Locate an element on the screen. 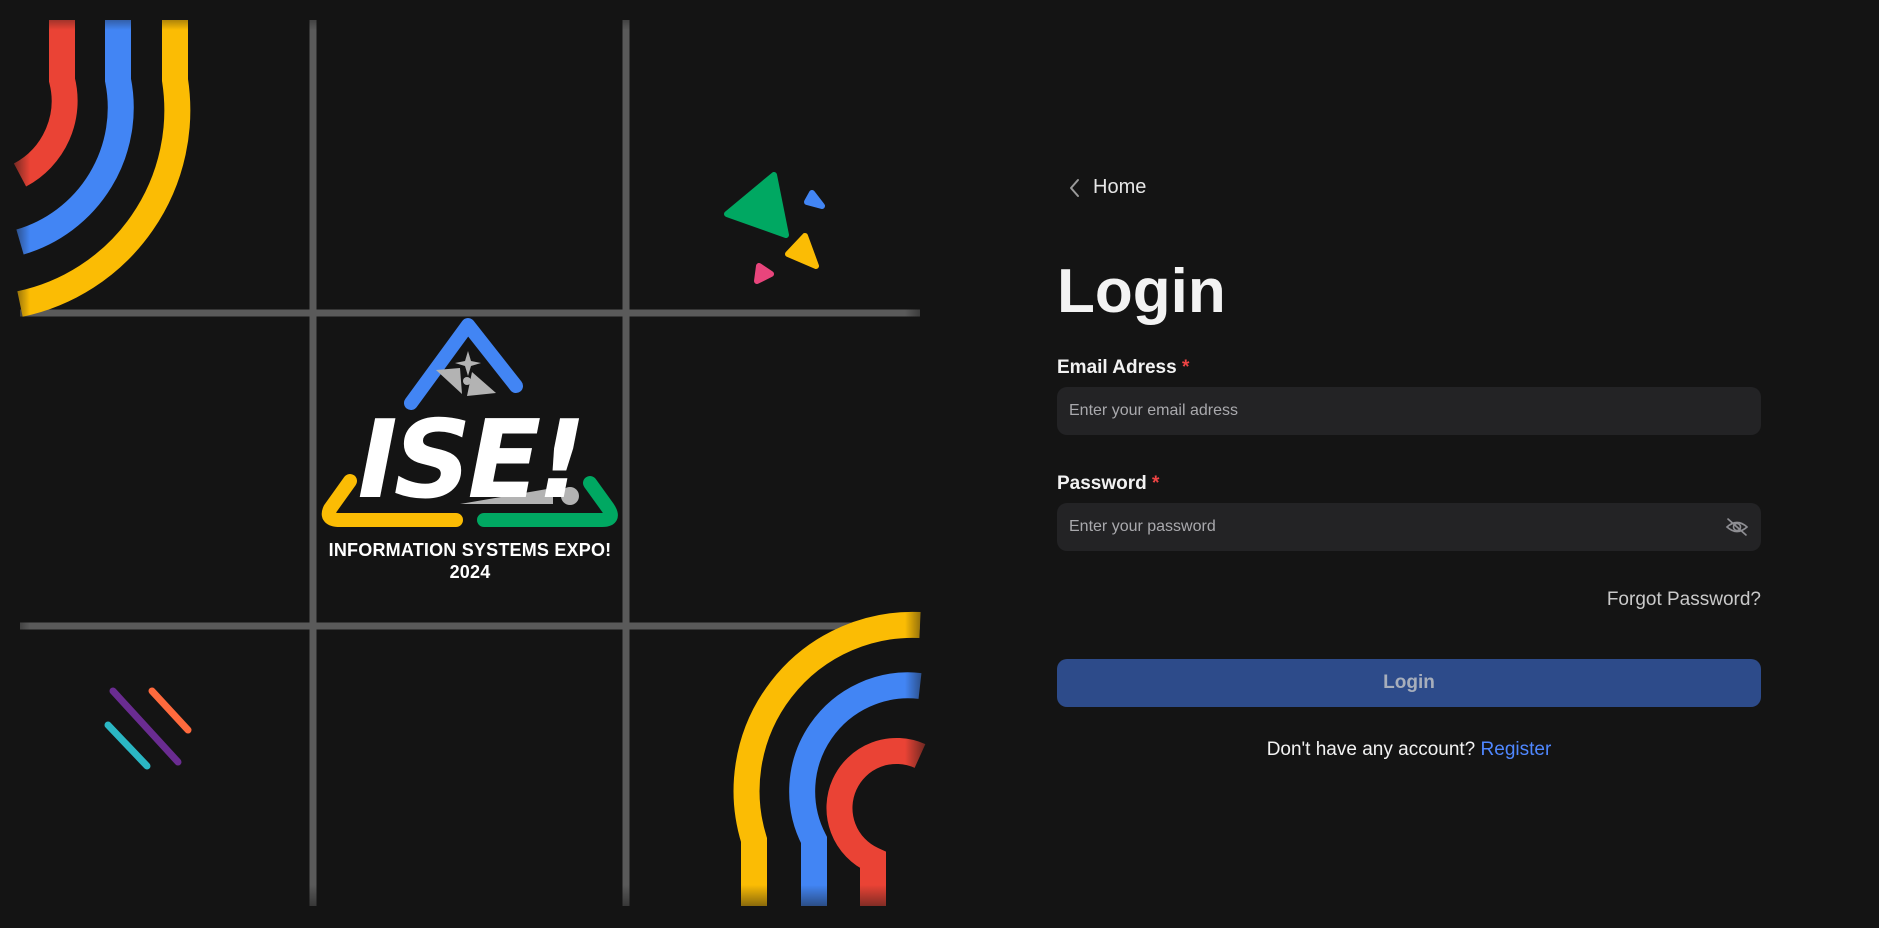 The width and height of the screenshot is (1879, 928). email-field is located at coordinates (1409, 411).